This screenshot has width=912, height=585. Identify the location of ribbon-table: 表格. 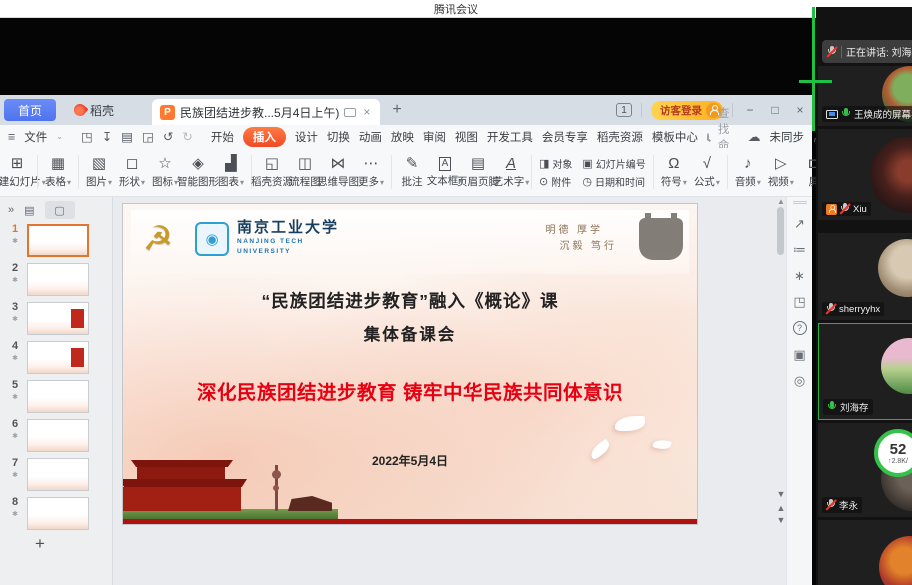
(58, 172).